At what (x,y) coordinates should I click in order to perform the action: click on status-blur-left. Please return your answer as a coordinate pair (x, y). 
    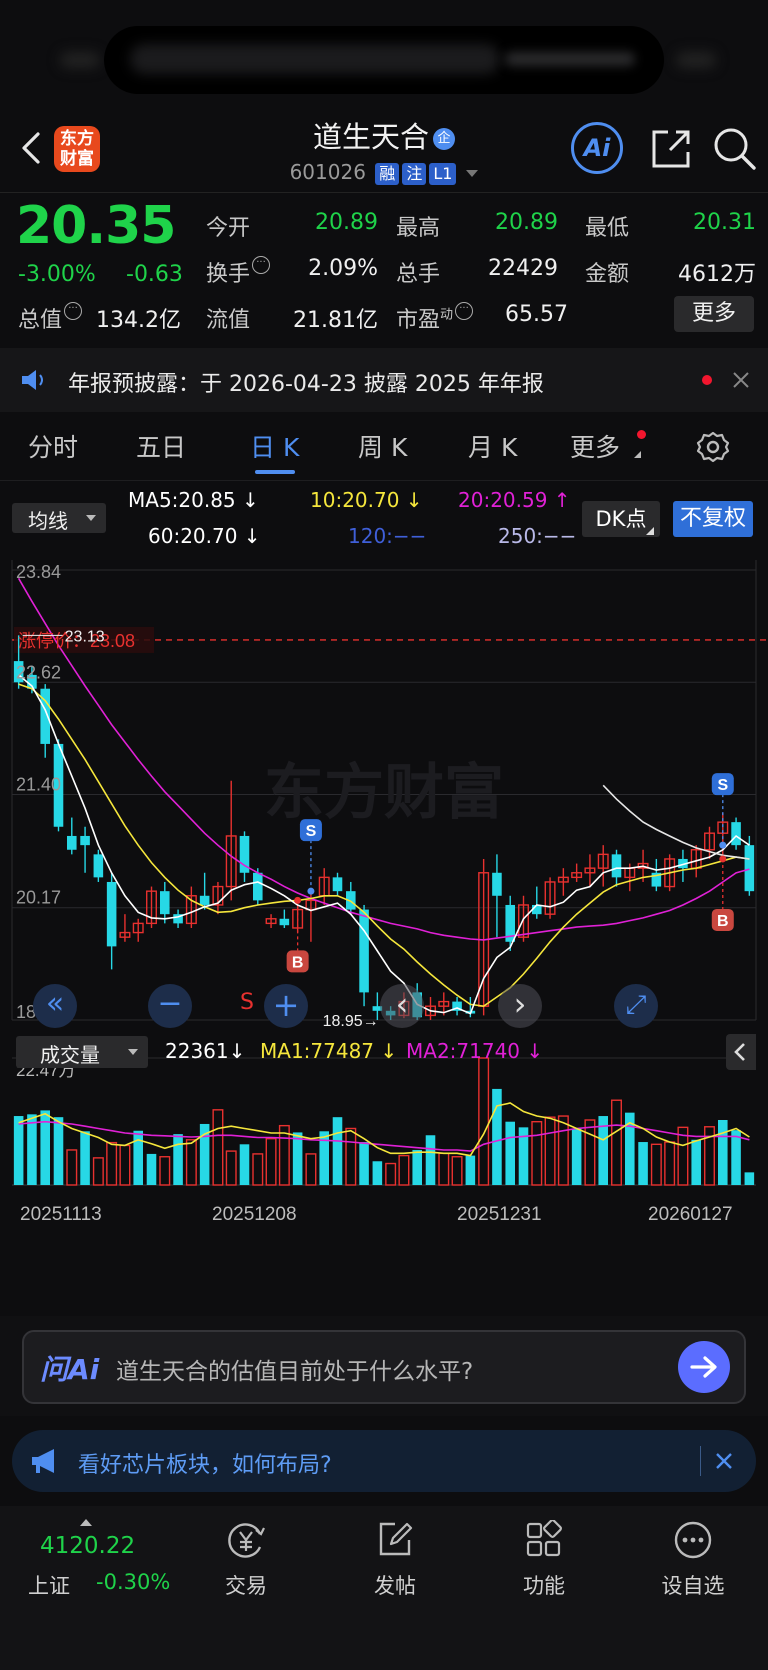
    Looking at the image, I should click on (80, 60).